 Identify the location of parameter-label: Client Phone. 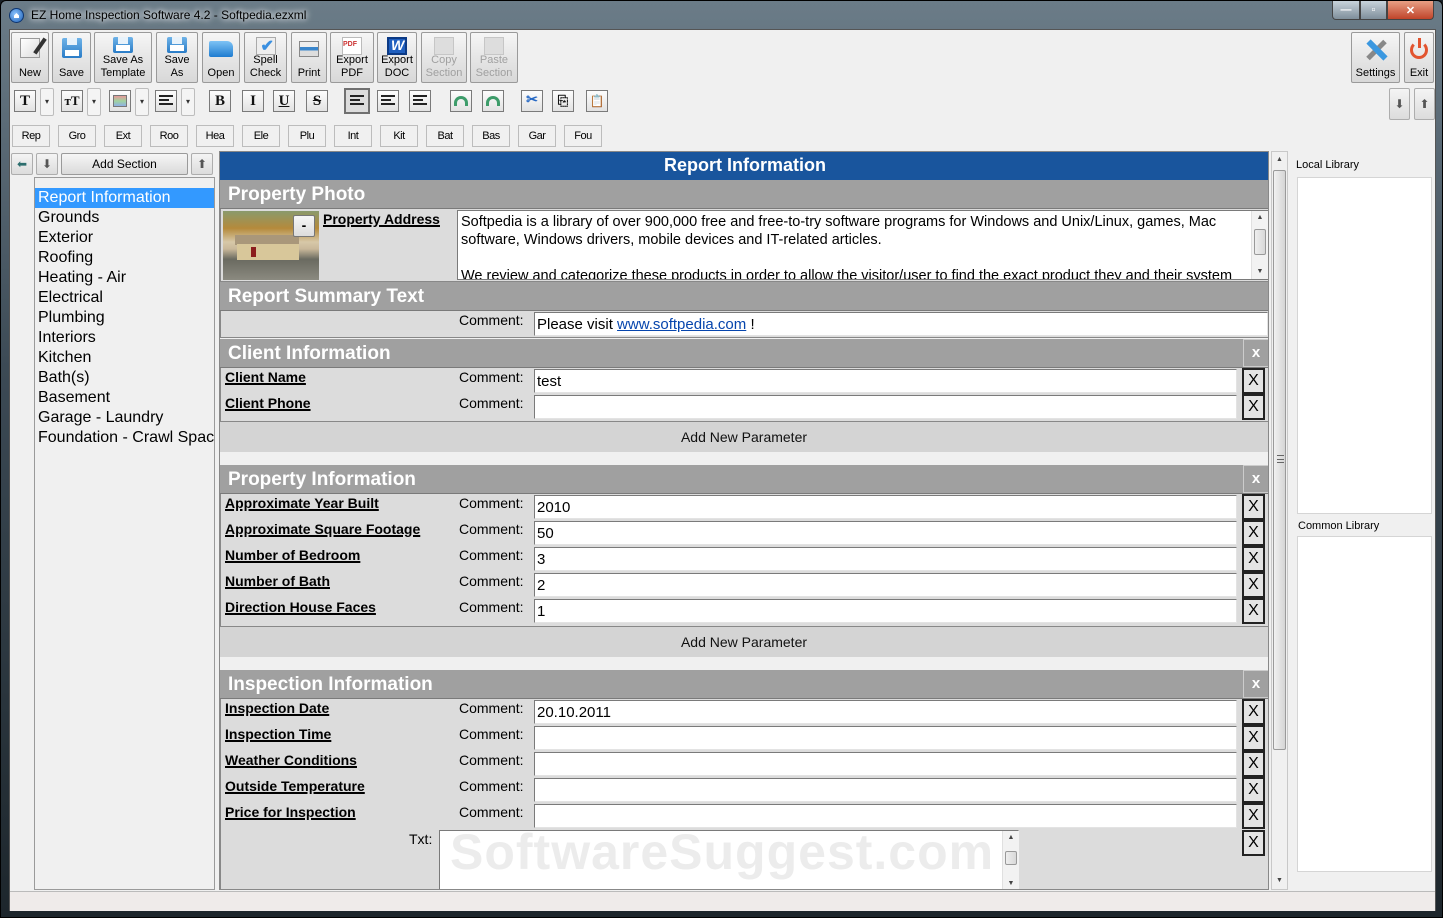
(268, 403).